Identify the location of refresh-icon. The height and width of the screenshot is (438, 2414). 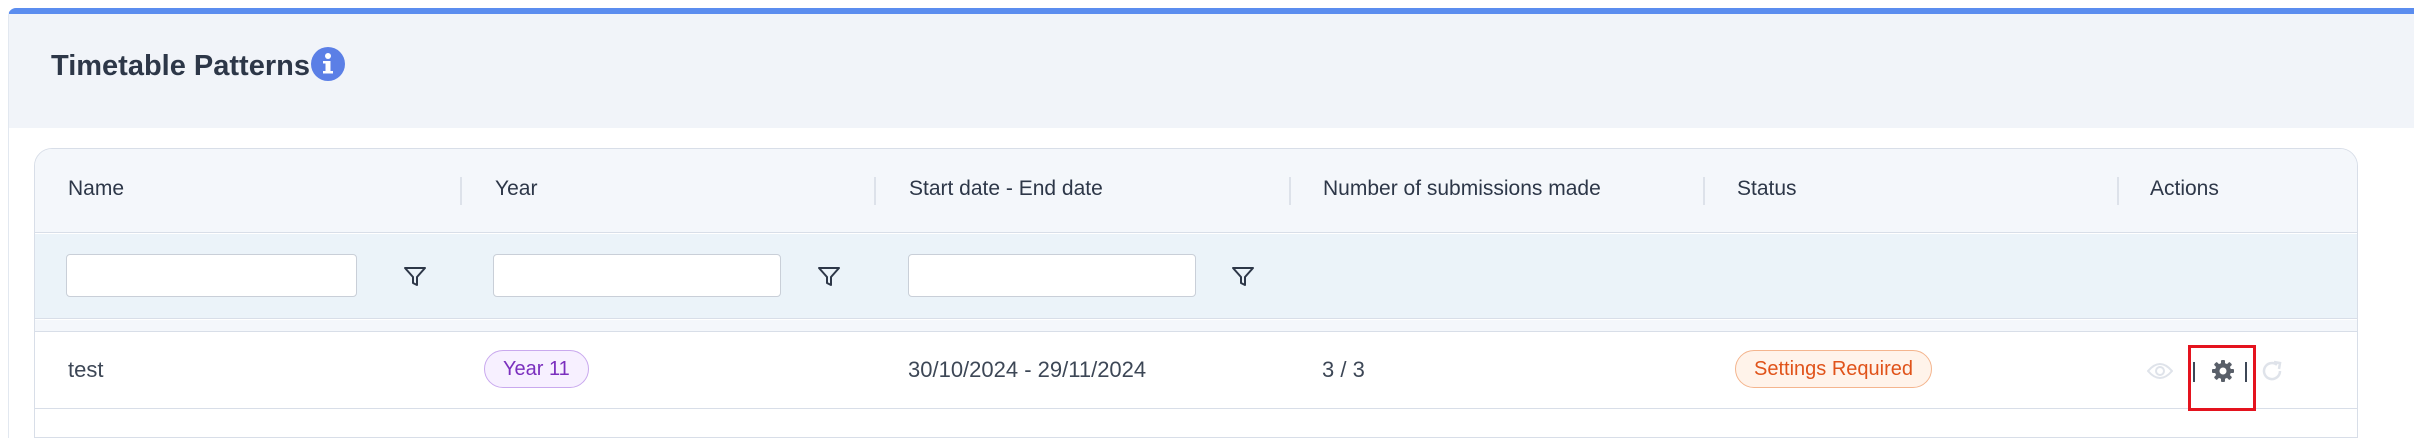
(2272, 371).